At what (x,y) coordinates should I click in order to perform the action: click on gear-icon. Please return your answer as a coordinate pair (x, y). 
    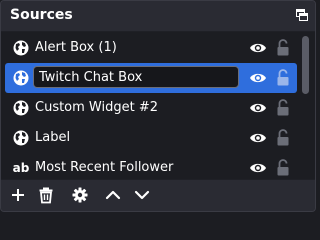
    Looking at the image, I should click on (80, 195).